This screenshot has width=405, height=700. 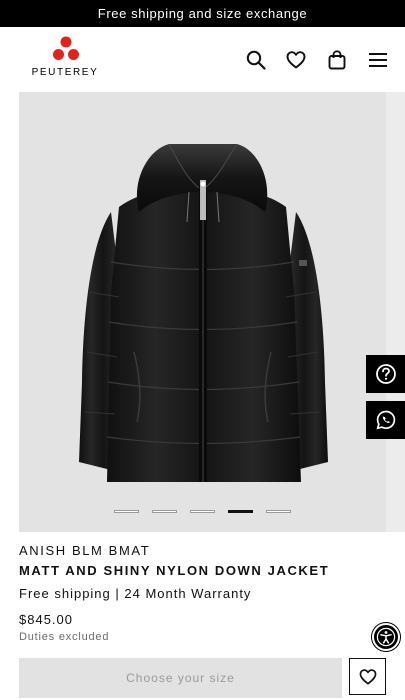 I want to click on promo-bar: Free shipping and size exchange, so click(x=202, y=13).